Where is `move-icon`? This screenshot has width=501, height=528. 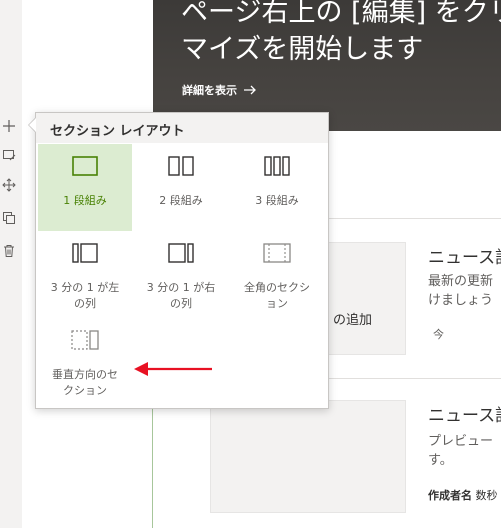 move-icon is located at coordinates (9, 185).